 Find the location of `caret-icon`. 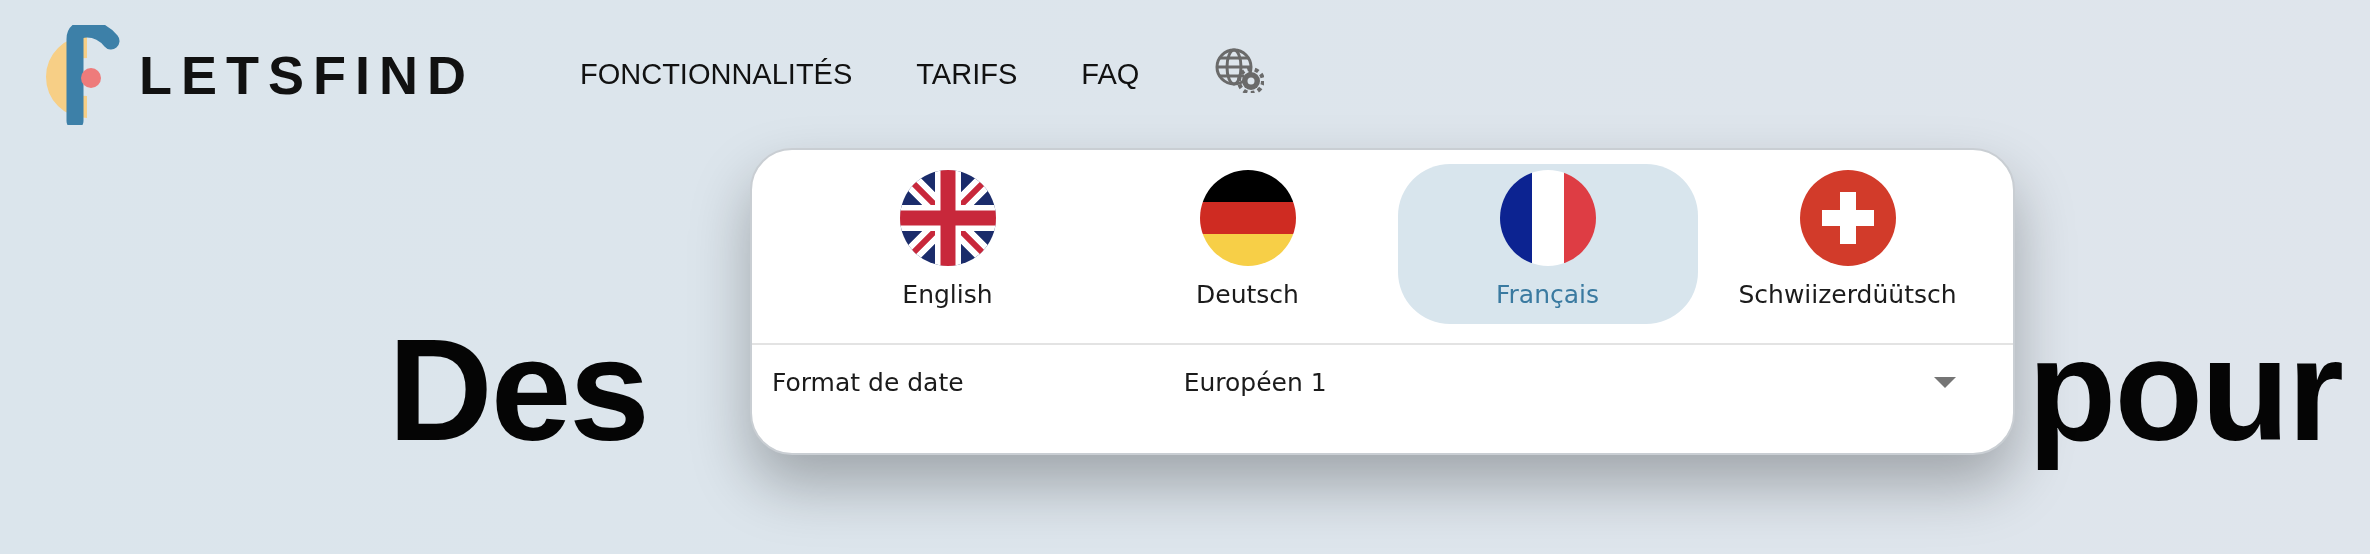

caret-icon is located at coordinates (1944, 383).